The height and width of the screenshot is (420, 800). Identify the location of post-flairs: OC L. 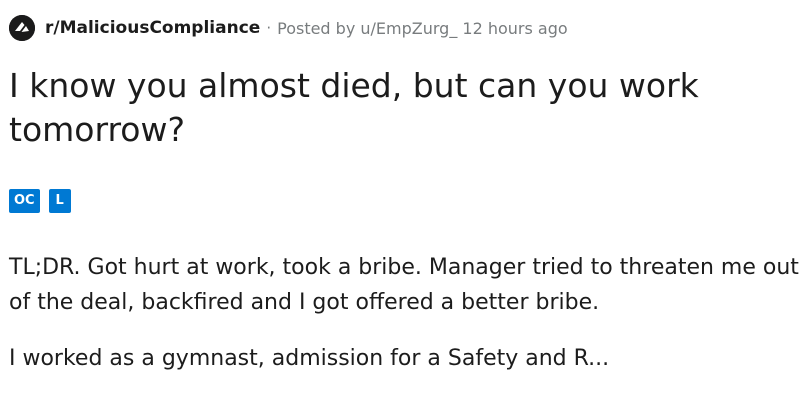
(40, 201).